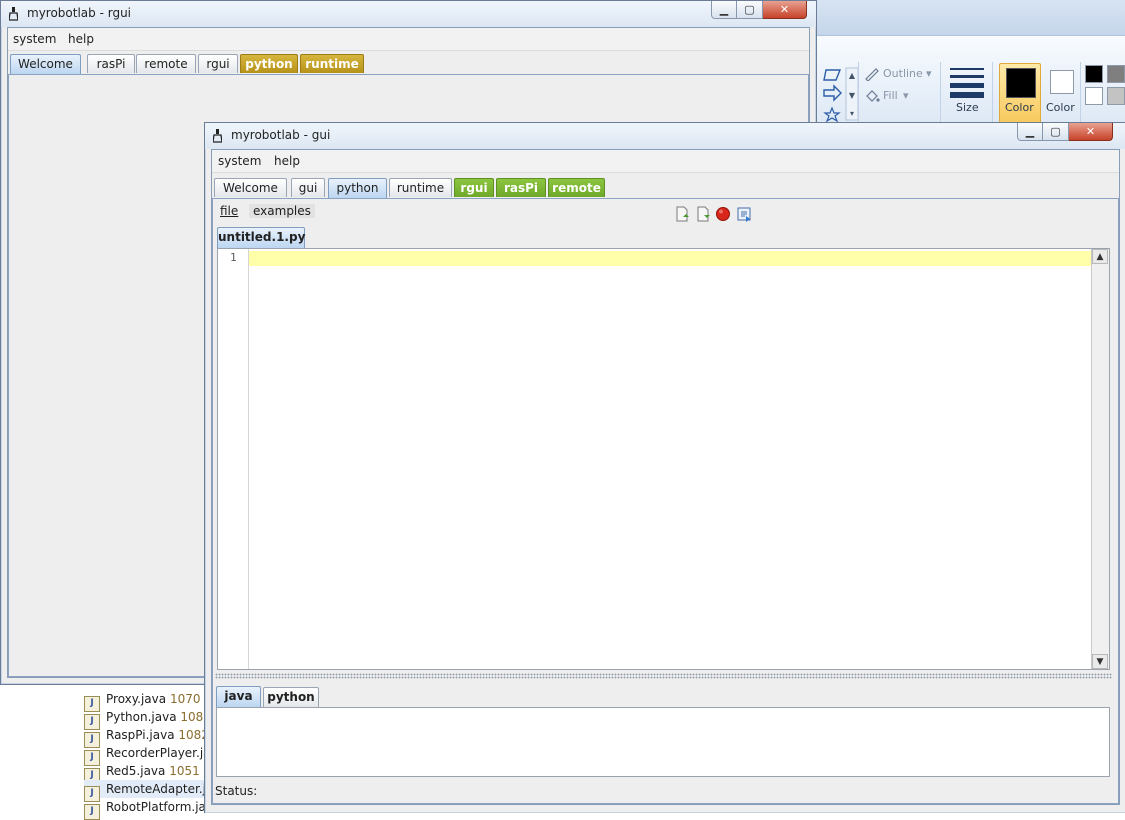 The width and height of the screenshot is (1125, 820). I want to click on color1-button: Color, so click(1020, 94).